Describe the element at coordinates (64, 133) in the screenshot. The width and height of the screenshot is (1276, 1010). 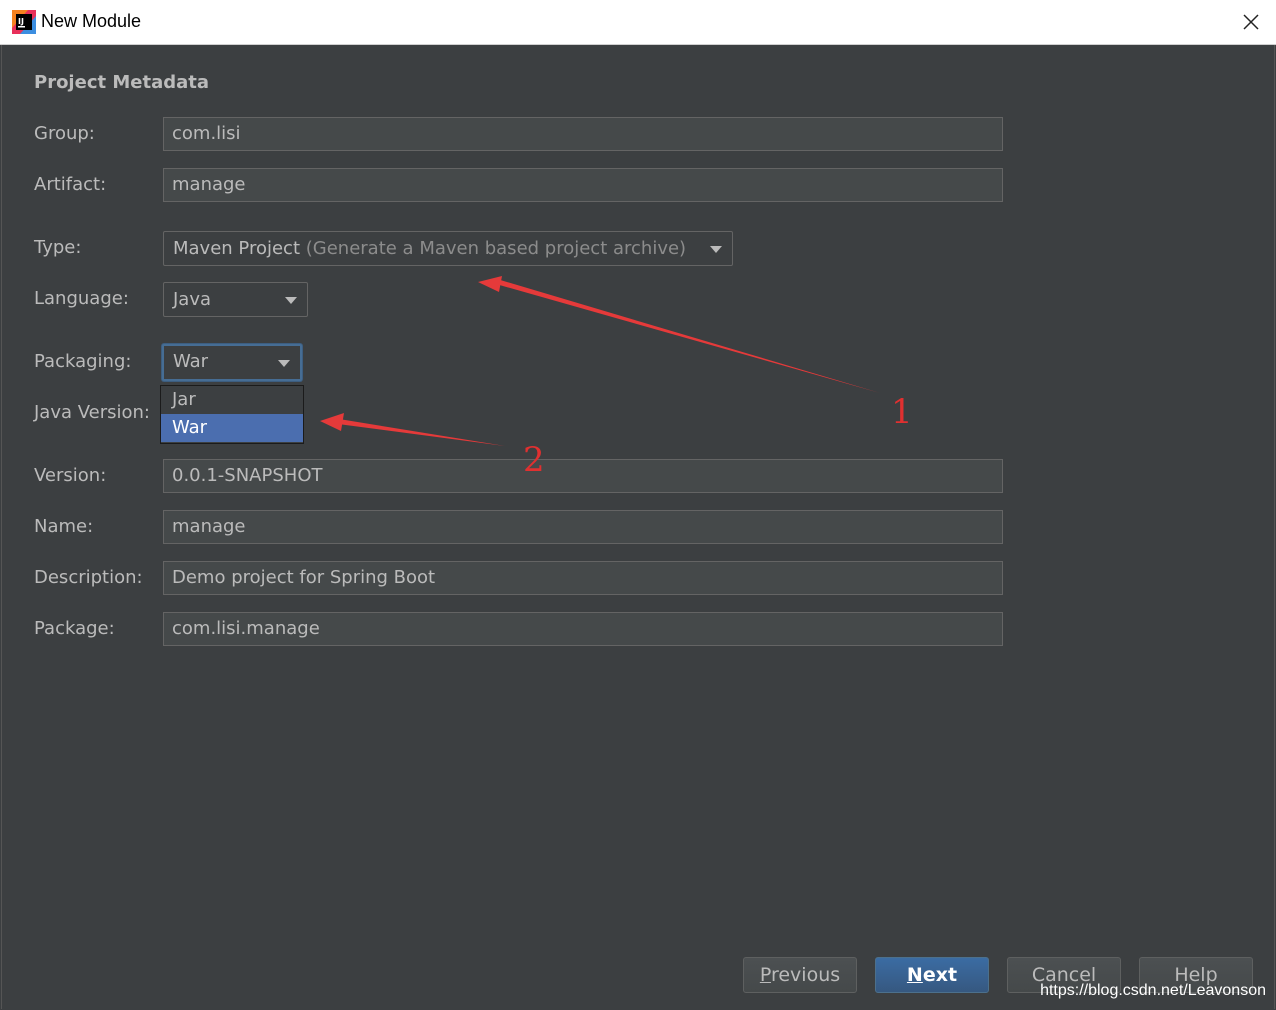
I see `group-label: Group:` at that location.